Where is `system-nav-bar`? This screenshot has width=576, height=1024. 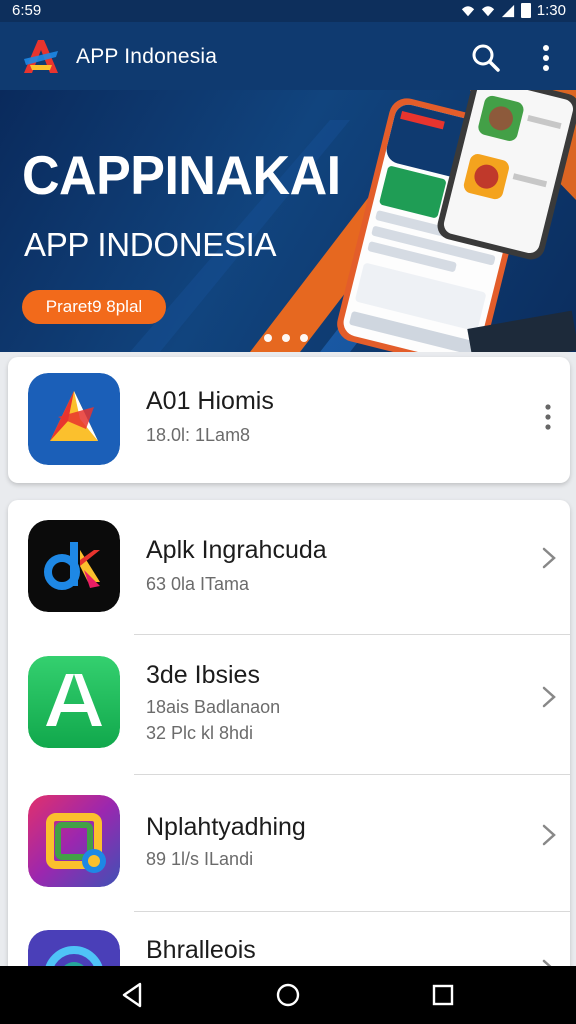 system-nav-bar is located at coordinates (288, 995).